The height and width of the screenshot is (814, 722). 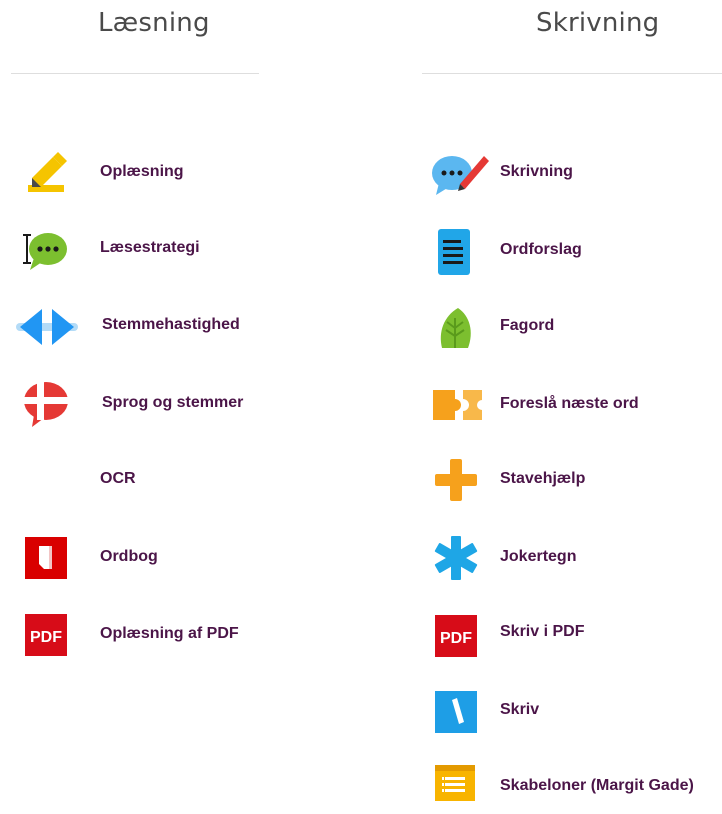 What do you see at coordinates (456, 252) in the screenshot?
I see `text-lines-icon` at bounding box center [456, 252].